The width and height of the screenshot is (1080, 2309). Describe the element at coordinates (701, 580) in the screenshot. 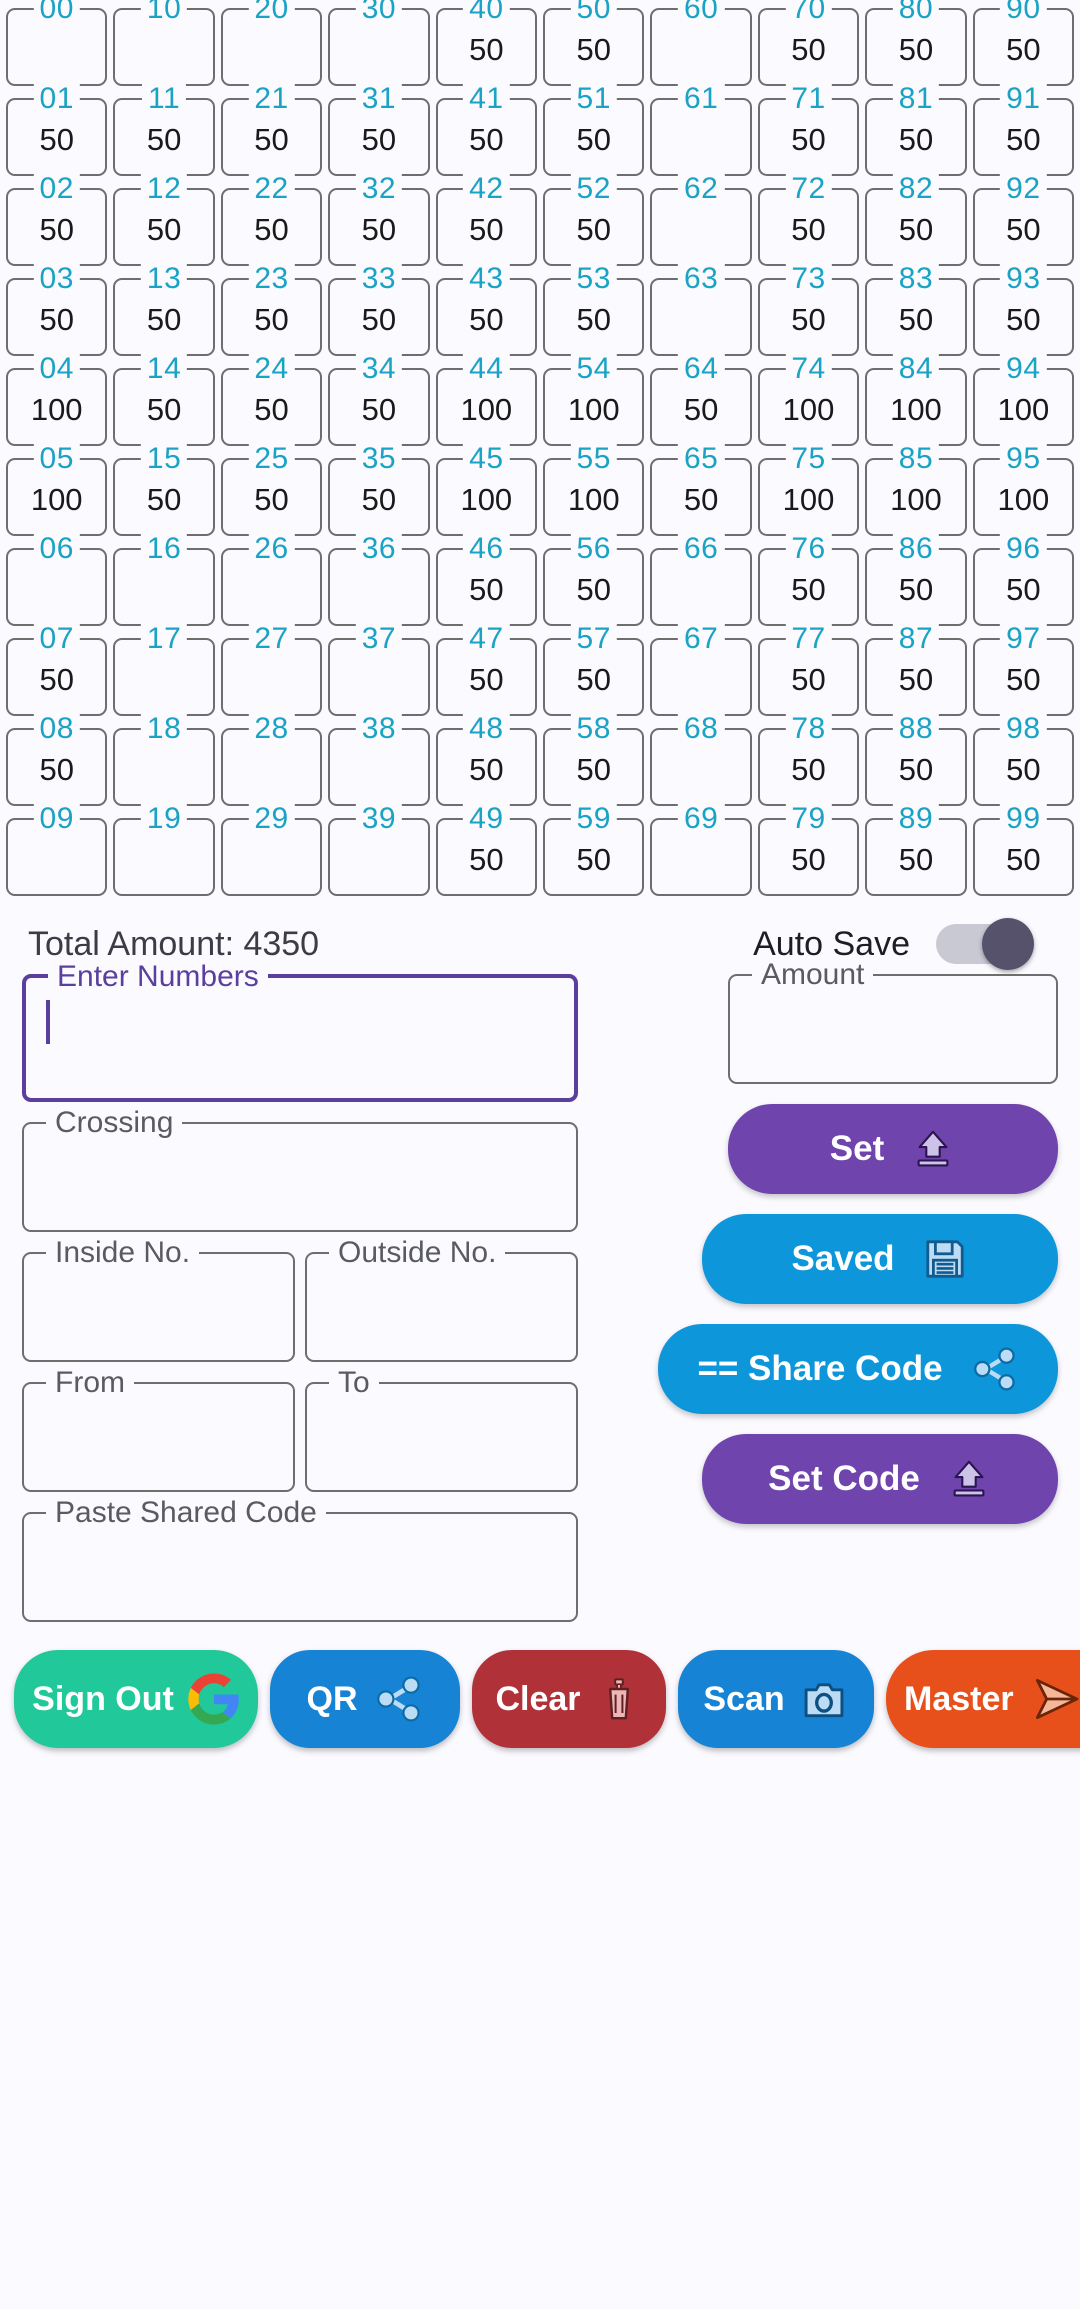

I see `grid-cell-66: 66` at that location.